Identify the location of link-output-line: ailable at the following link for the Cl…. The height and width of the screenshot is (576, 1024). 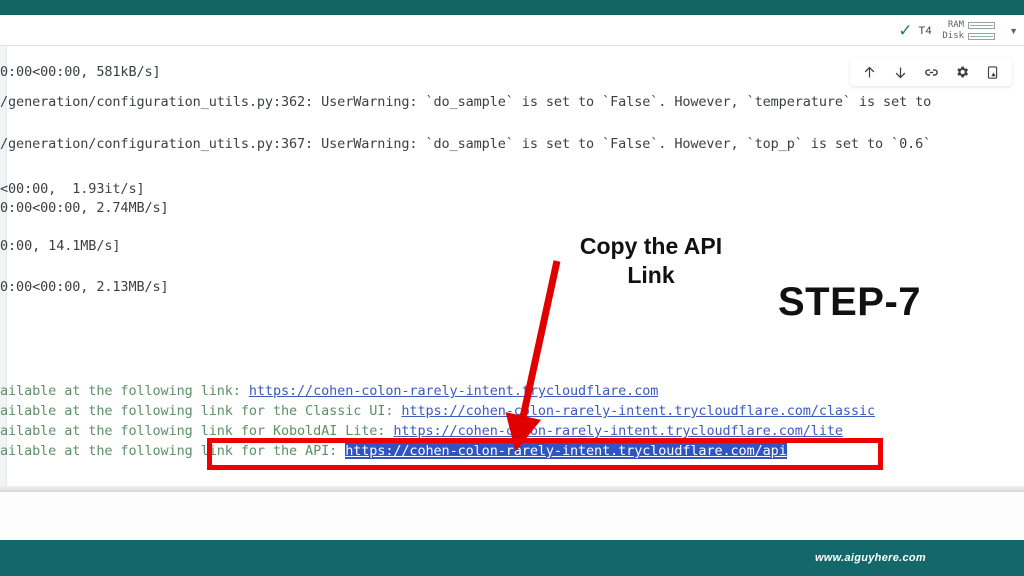
(437, 411).